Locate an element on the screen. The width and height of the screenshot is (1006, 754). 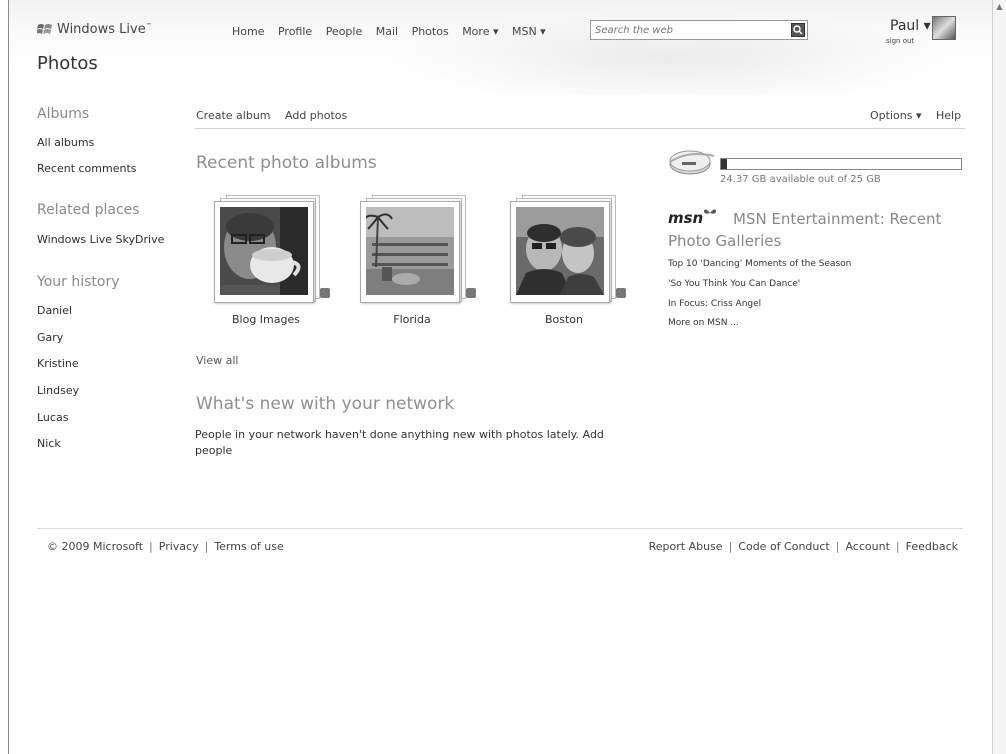
scroll-up-icon: ▲ is located at coordinates (999, 6).